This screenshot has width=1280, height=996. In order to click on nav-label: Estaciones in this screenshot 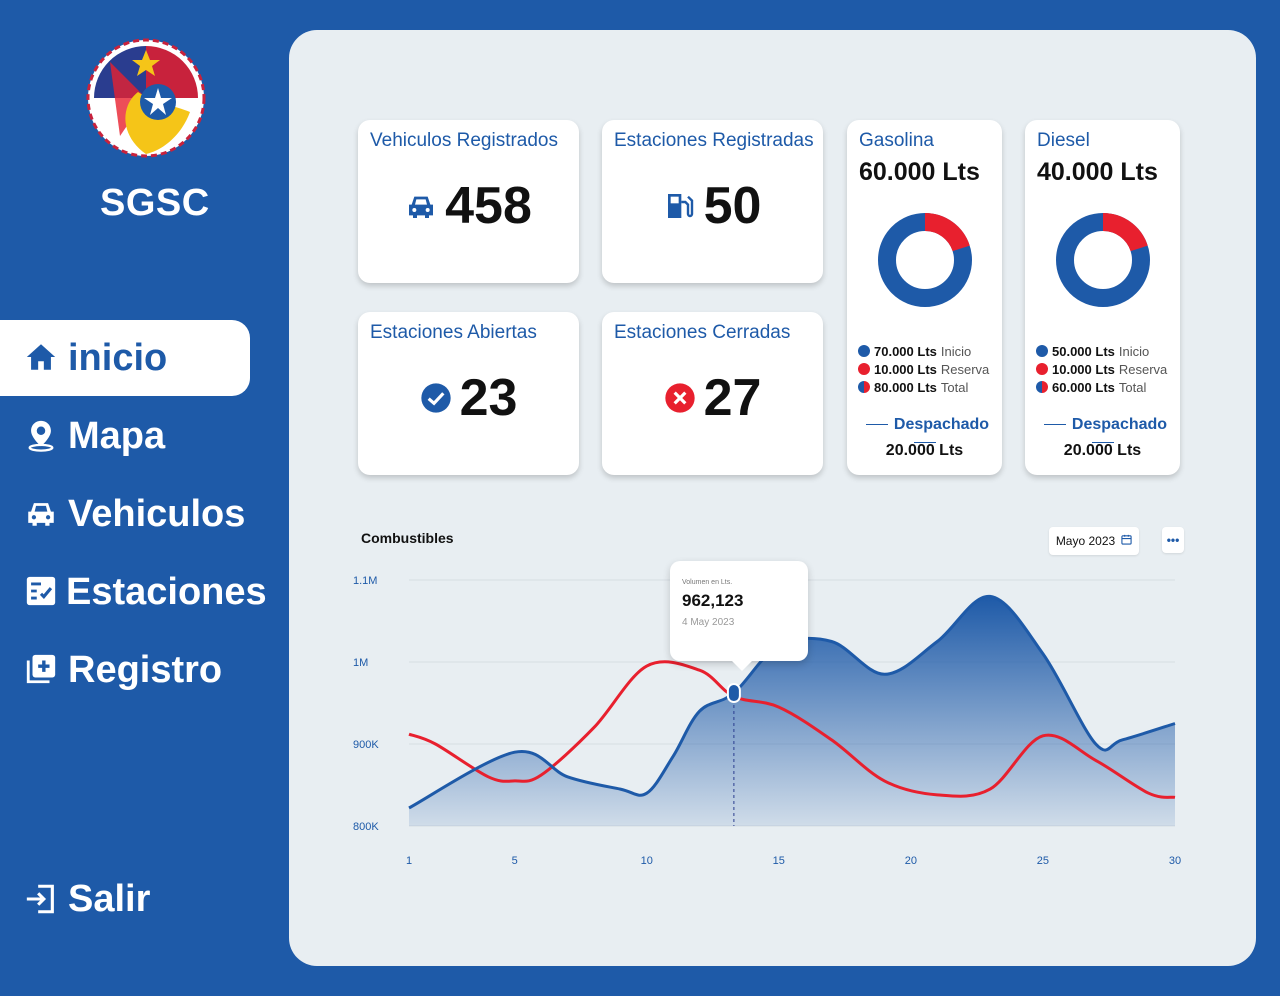, I will do `click(166, 591)`.